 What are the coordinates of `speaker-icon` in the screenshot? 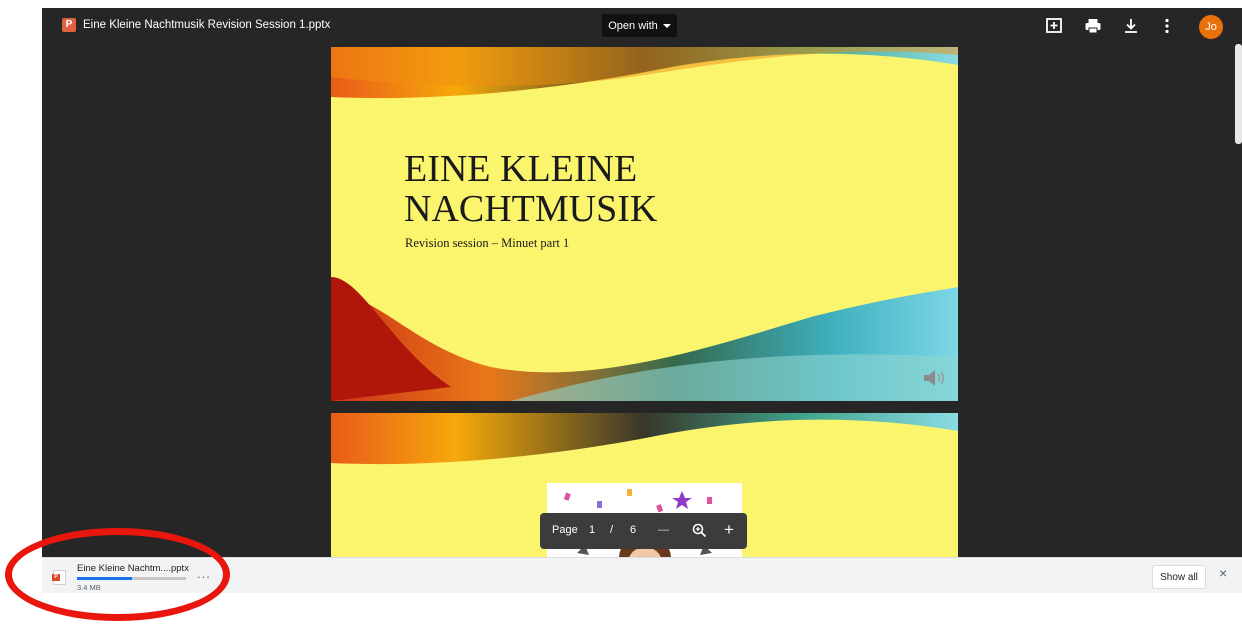 It's located at (935, 378).